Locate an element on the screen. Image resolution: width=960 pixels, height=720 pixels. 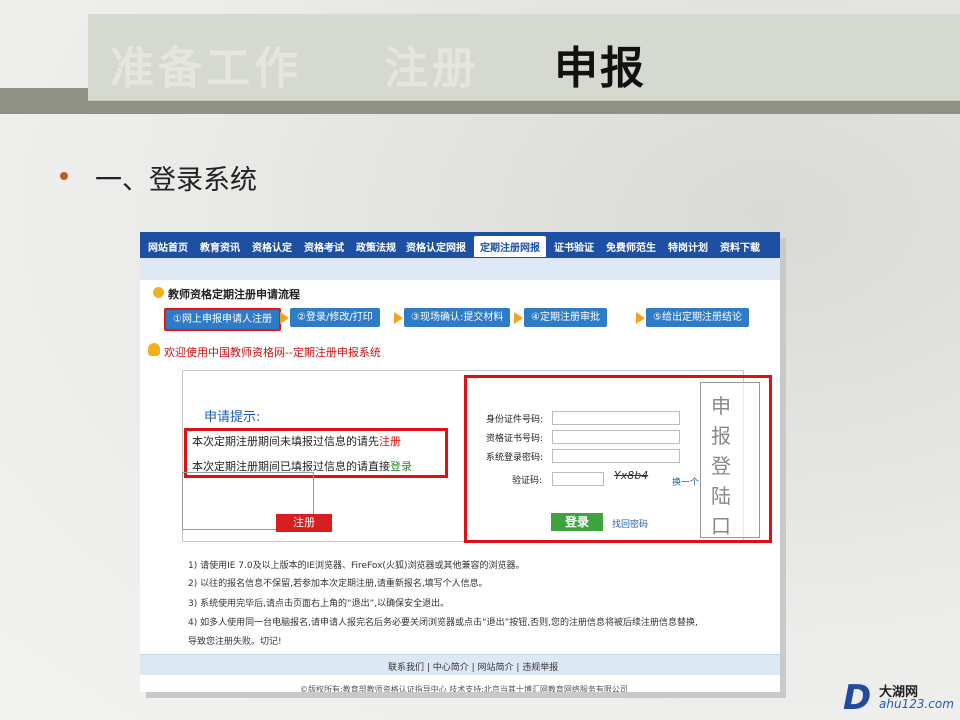
nav-qualification: 资格认定 is located at coordinates (272, 246).